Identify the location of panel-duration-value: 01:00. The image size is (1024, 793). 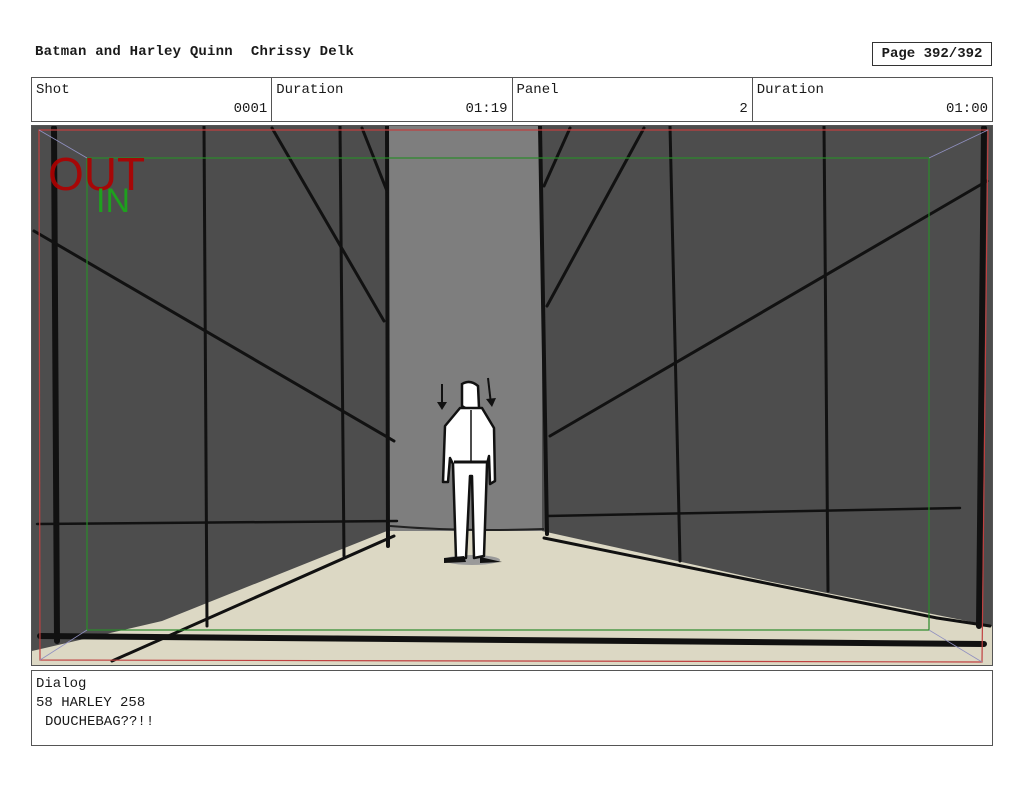
(966, 109).